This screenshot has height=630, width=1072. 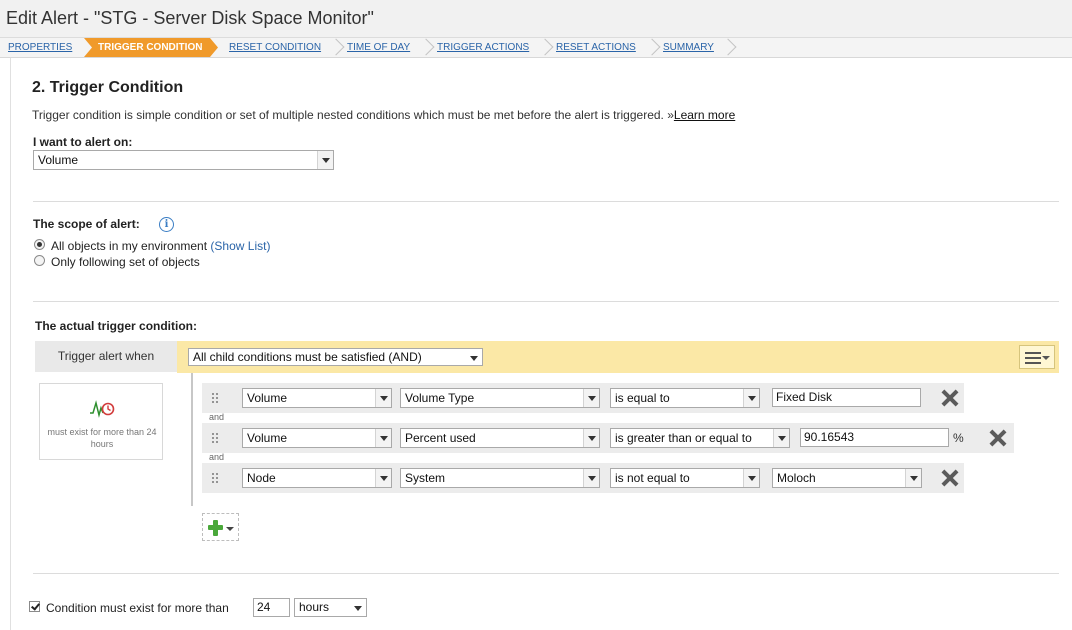 I want to click on unit-label: %, so click(x=958, y=438).